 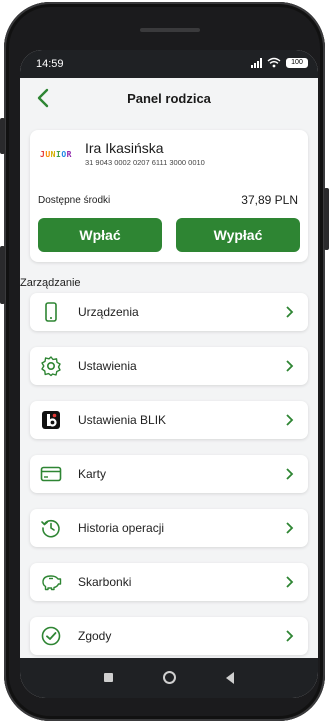 I want to click on menu-item-label: Ustawienia BLIK, so click(x=122, y=420).